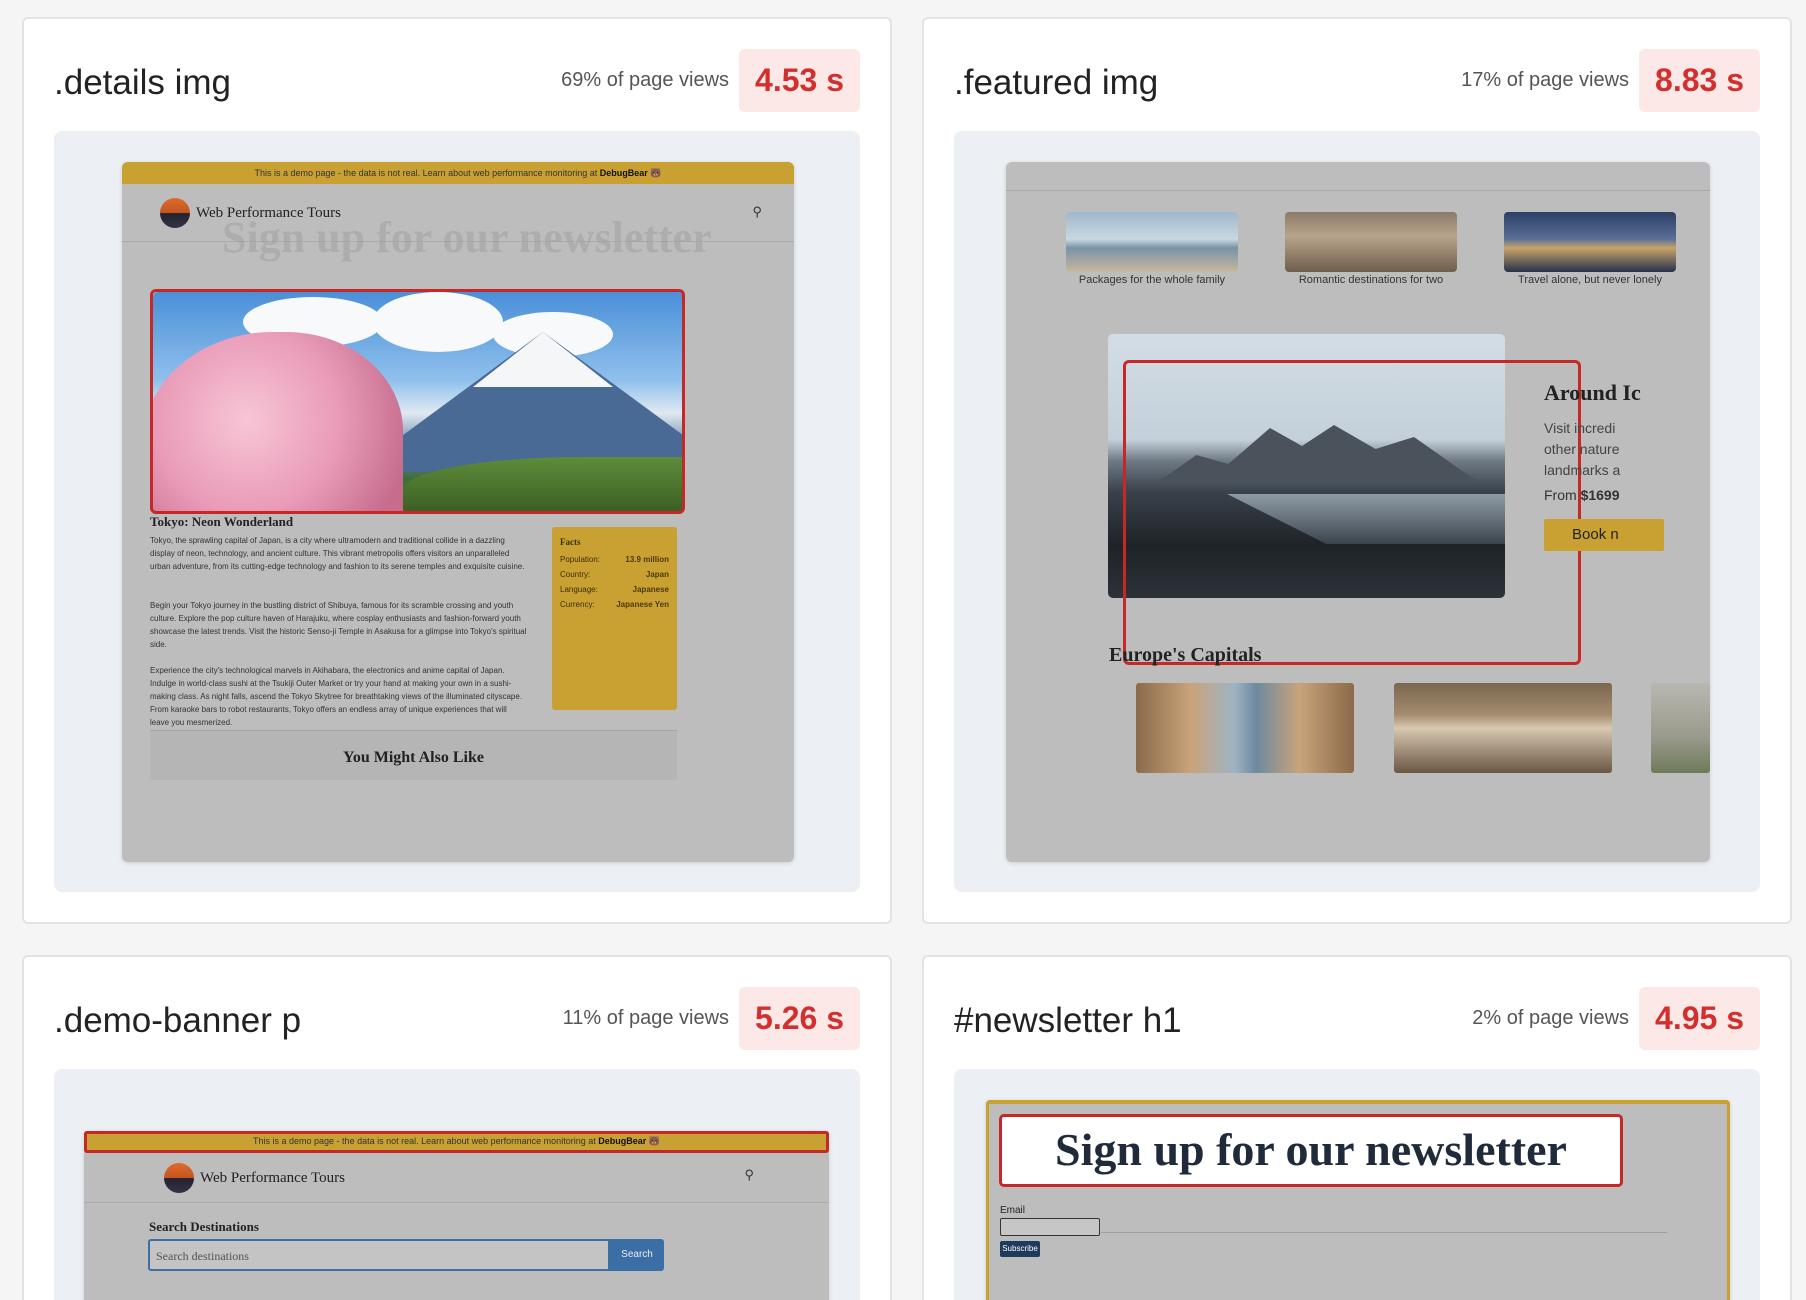 This screenshot has height=1300, width=1806. Describe the element at coordinates (379, 1255) in the screenshot. I see `search-input: Search destinations` at that location.